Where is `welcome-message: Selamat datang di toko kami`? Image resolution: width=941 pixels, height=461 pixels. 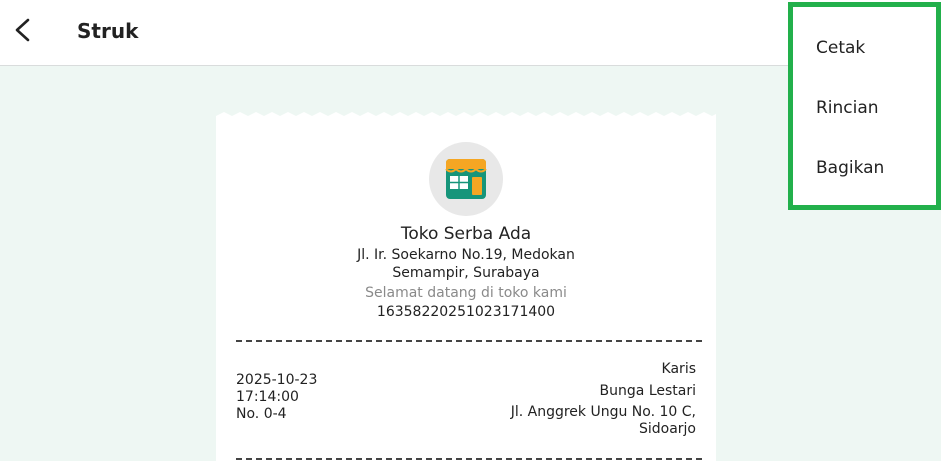
welcome-message: Selamat datang di toko kami is located at coordinates (466, 293).